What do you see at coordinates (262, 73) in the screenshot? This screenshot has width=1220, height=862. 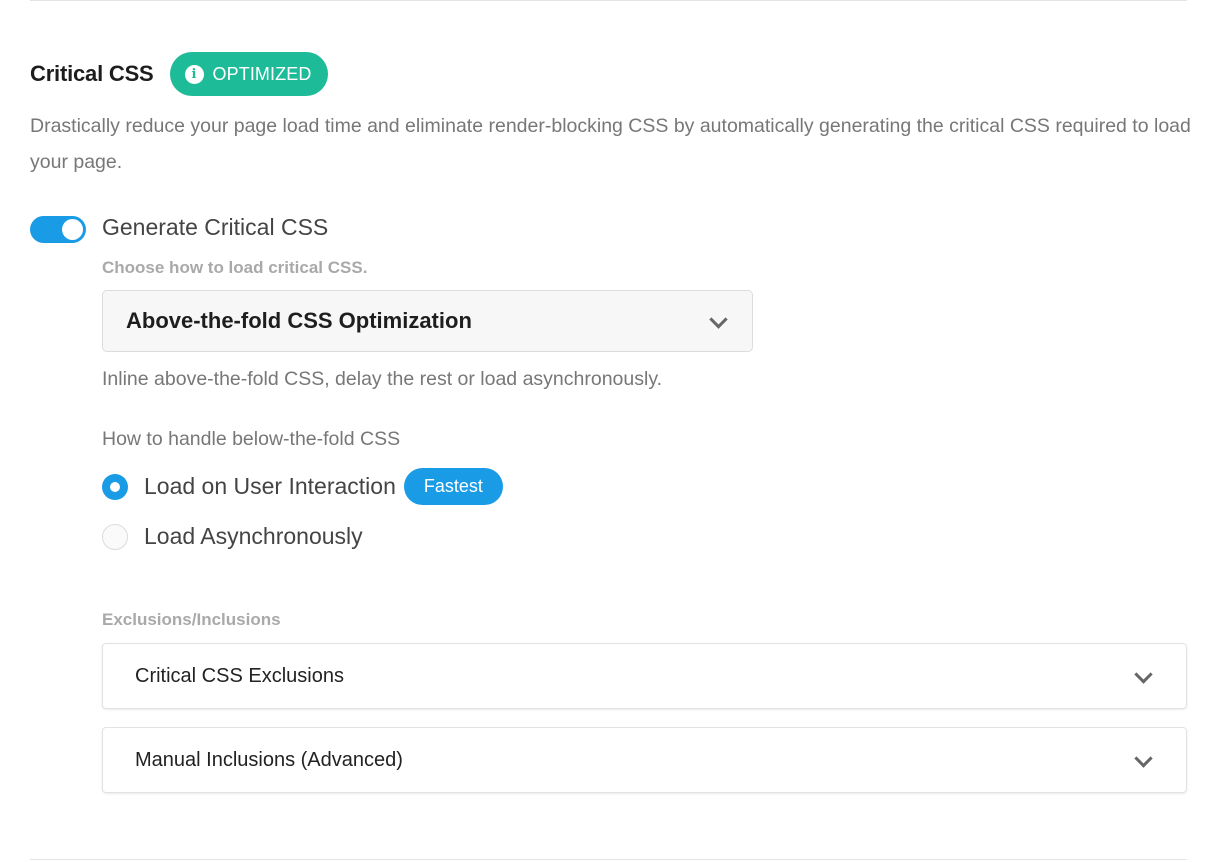 I see `status-badge-label: OPTIMIZED` at bounding box center [262, 73].